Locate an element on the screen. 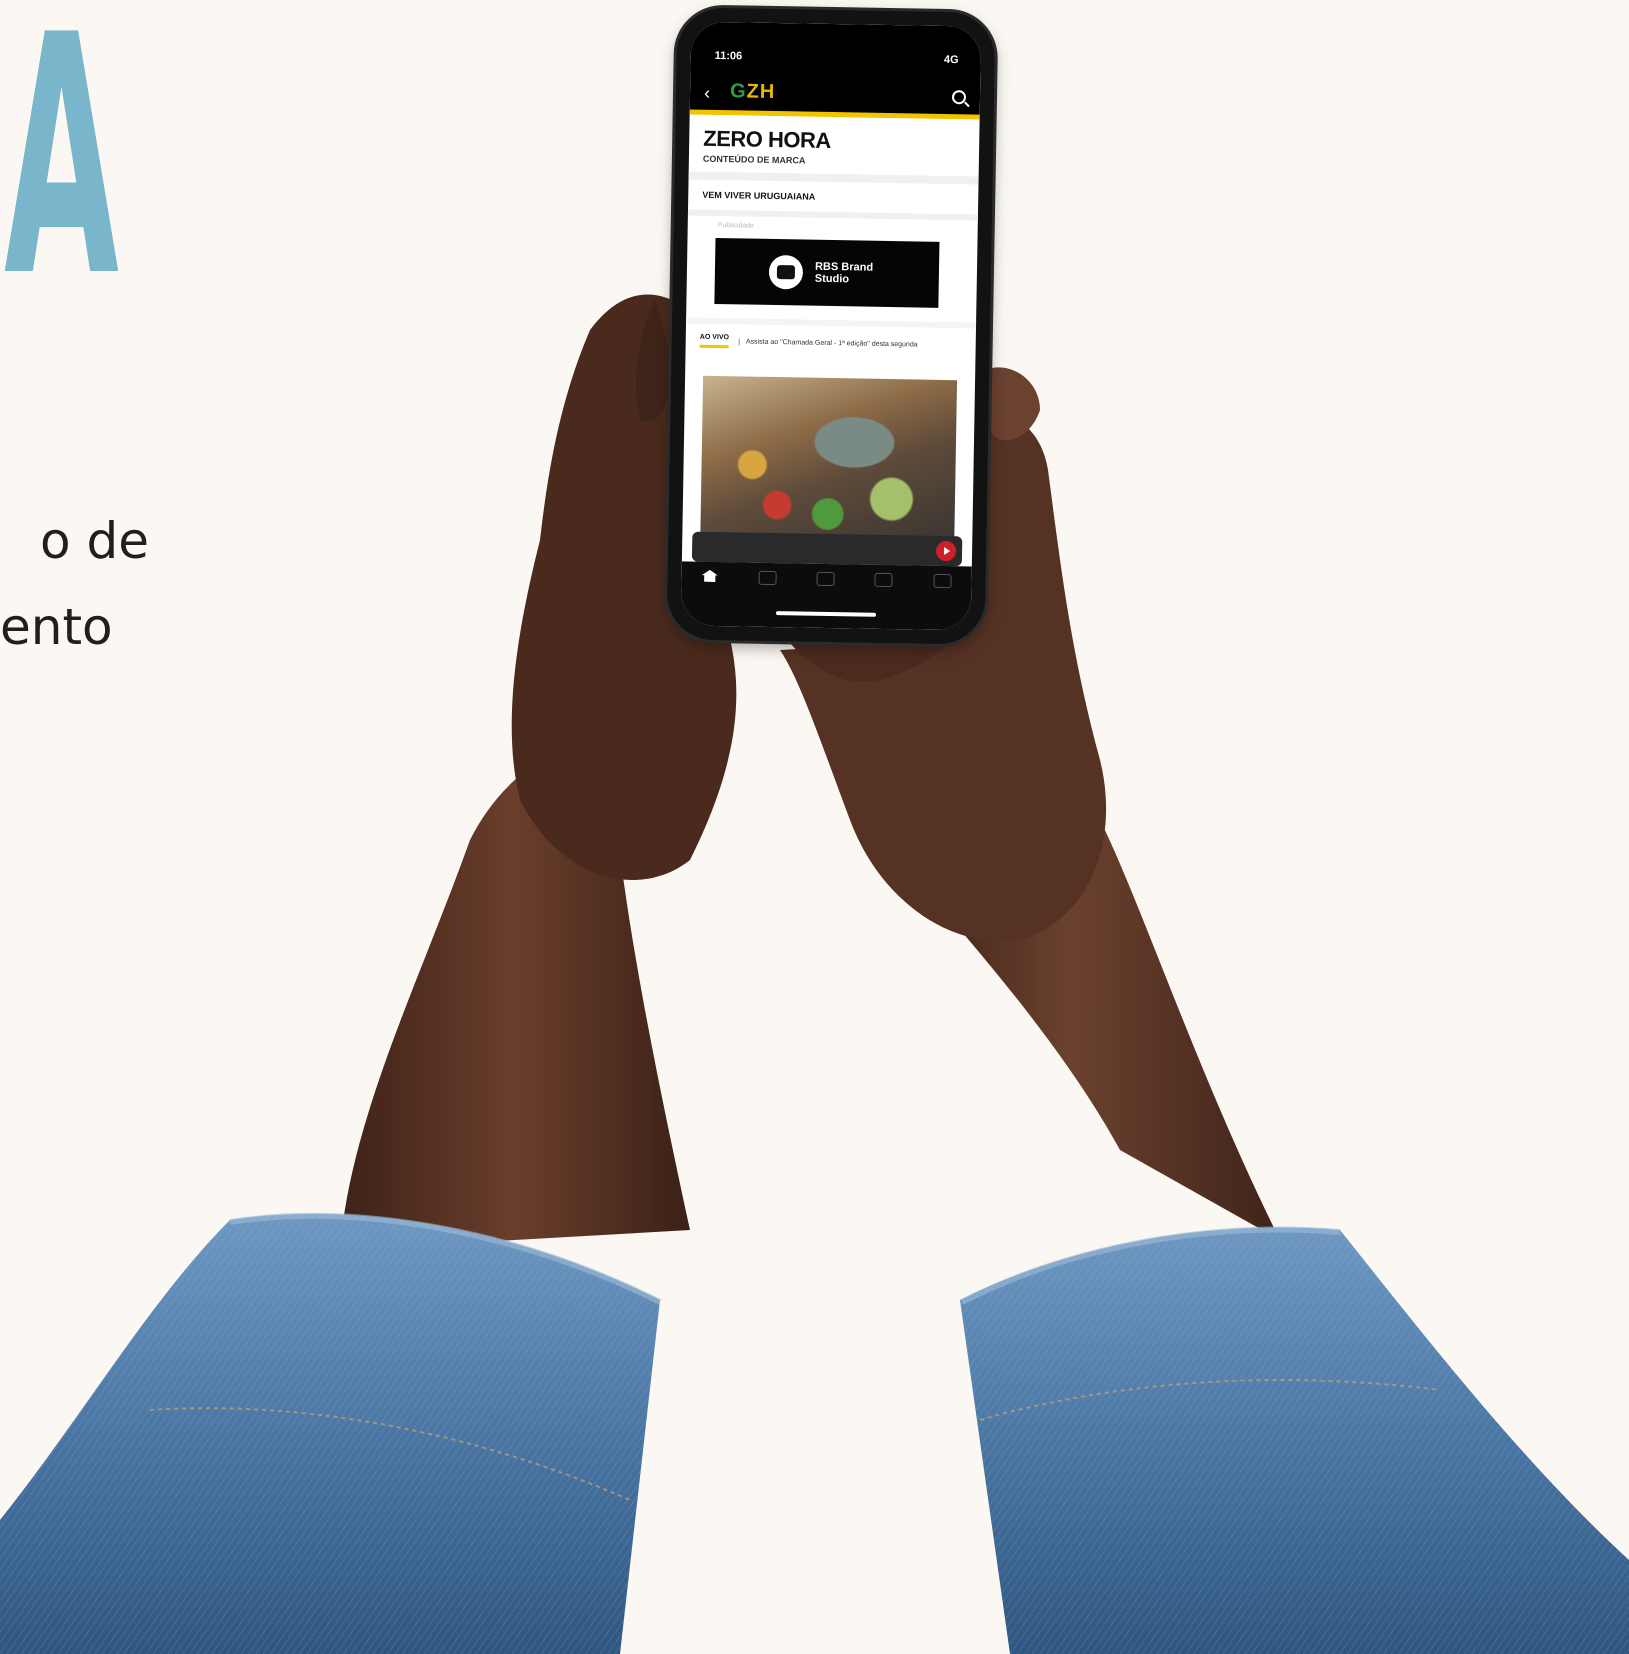  brand-block: ZERO HORA CONTEÚDO DE MARCA is located at coordinates (767, 146).